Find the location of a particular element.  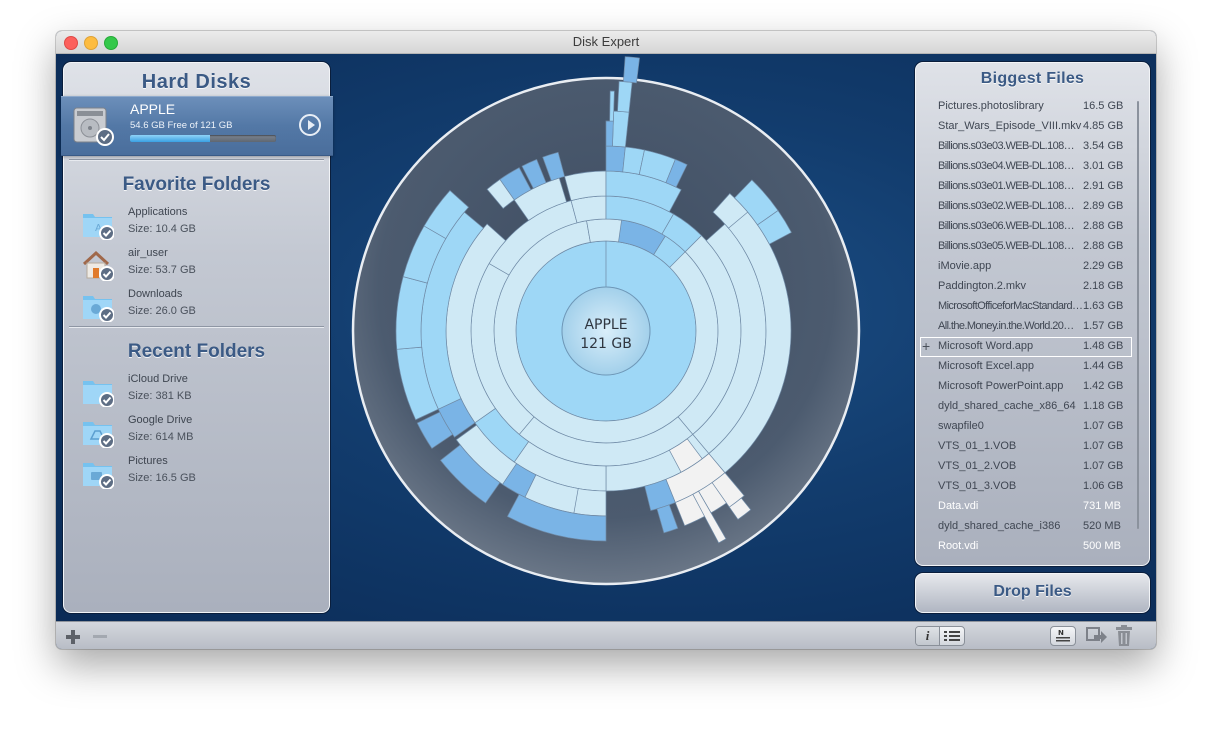

file-list-scrollbar is located at coordinates (1138, 315).